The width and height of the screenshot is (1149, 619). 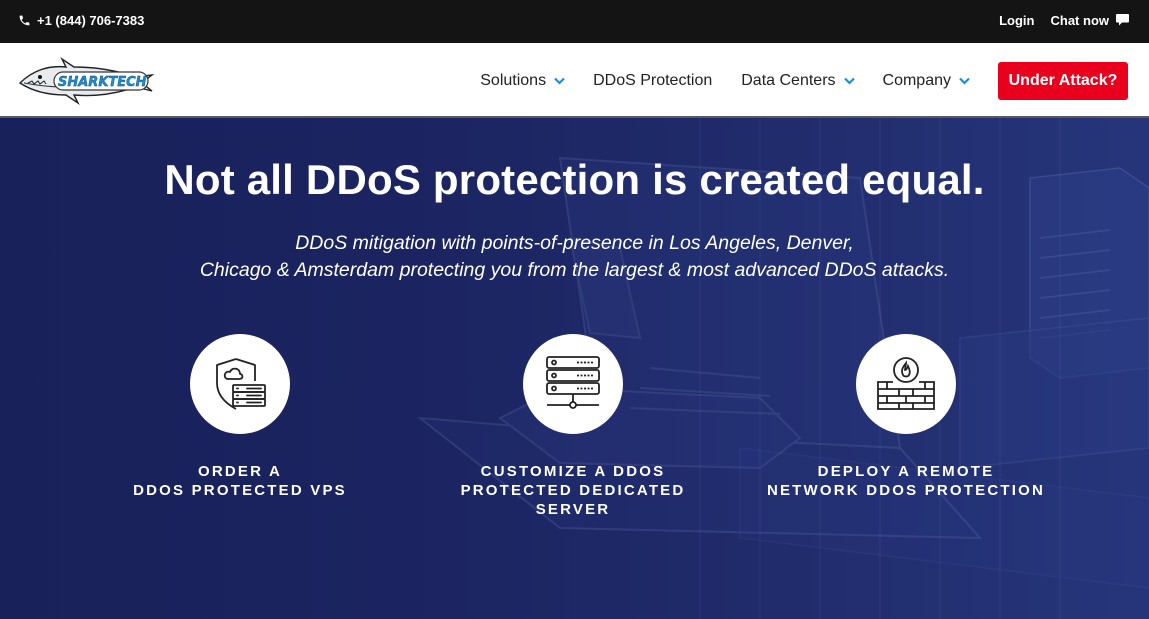 What do you see at coordinates (1080, 20) in the screenshot?
I see `chat-now-label: Chat now` at bounding box center [1080, 20].